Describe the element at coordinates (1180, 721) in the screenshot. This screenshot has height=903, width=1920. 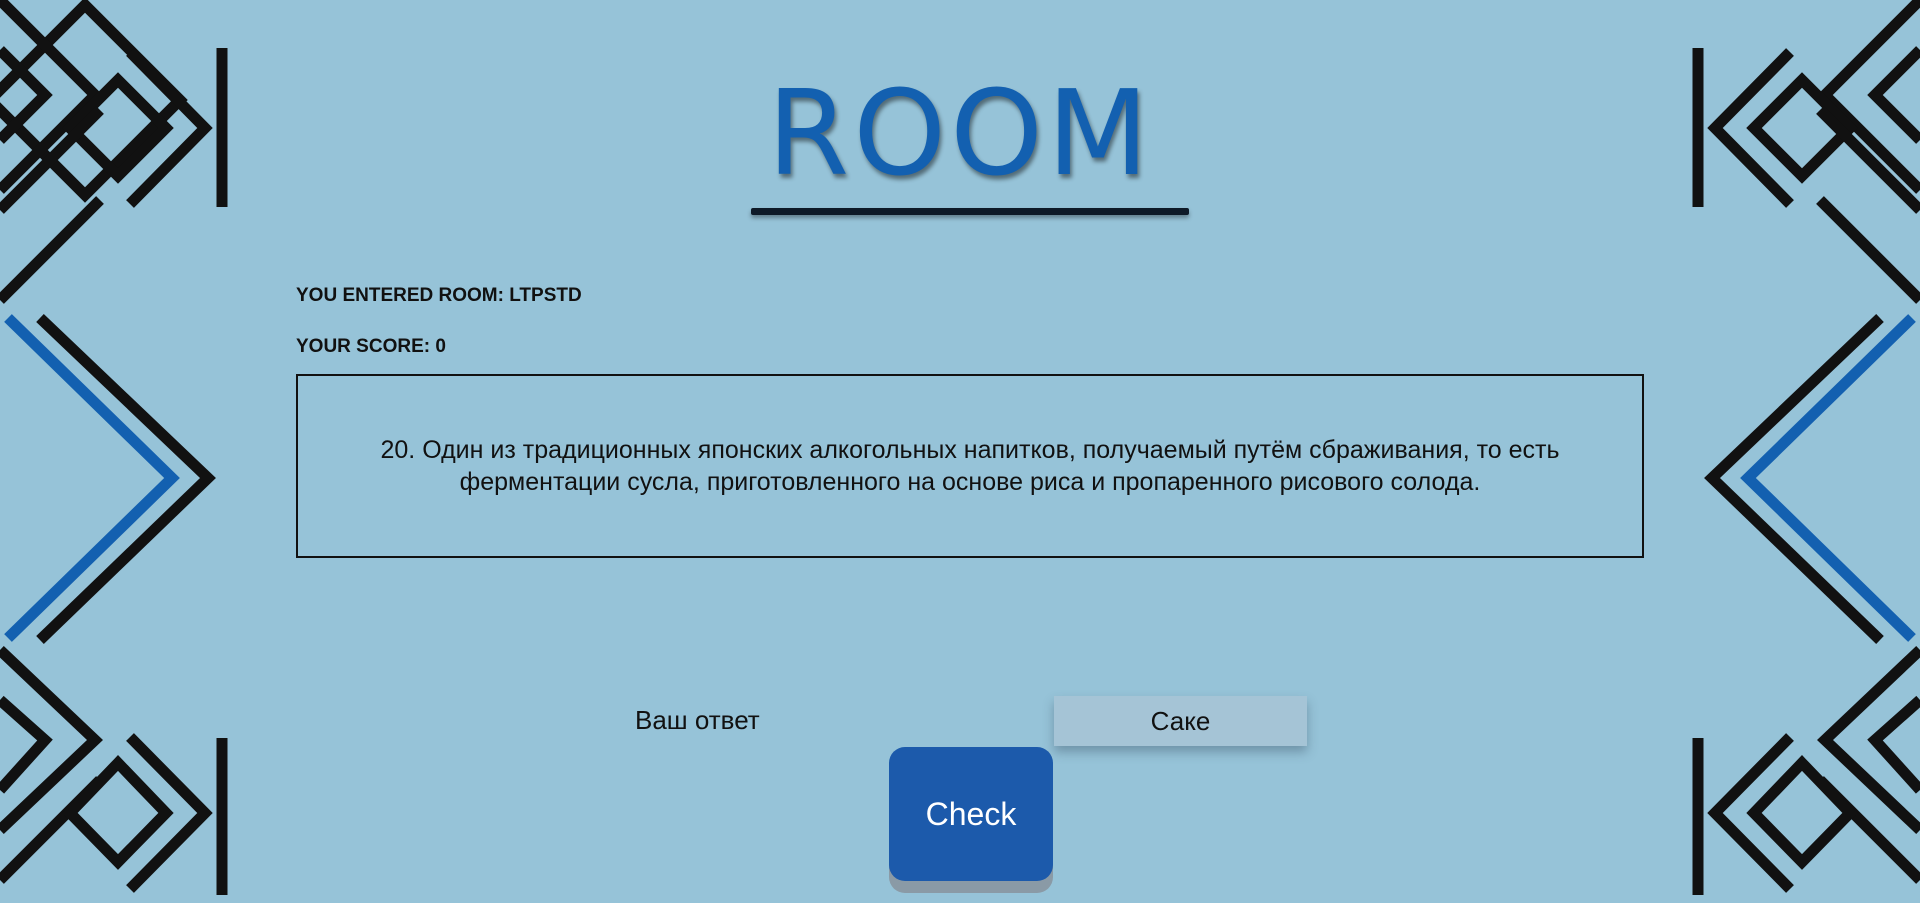
I see `answer-input` at that location.